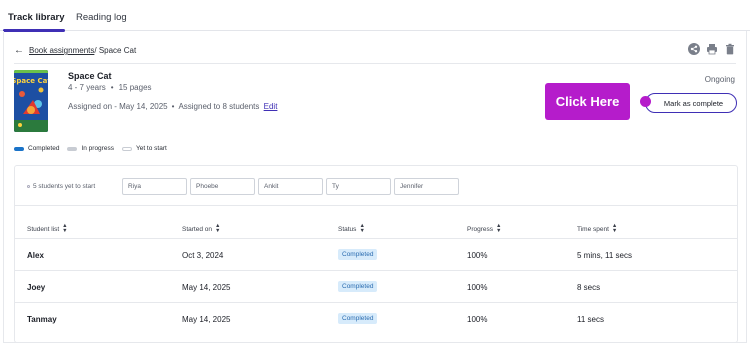  Describe the element at coordinates (290, 186) in the screenshot. I see `student-chip: Ankit` at that location.